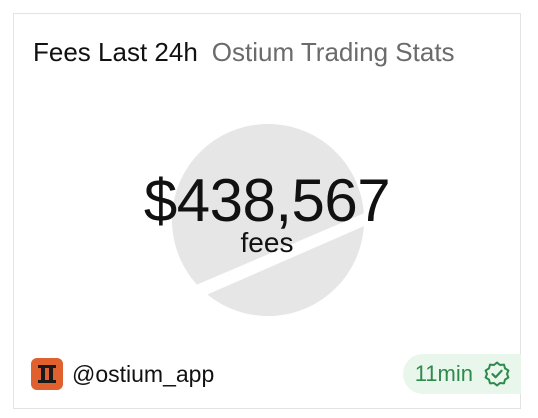  I want to click on verified-check-icon, so click(497, 374).